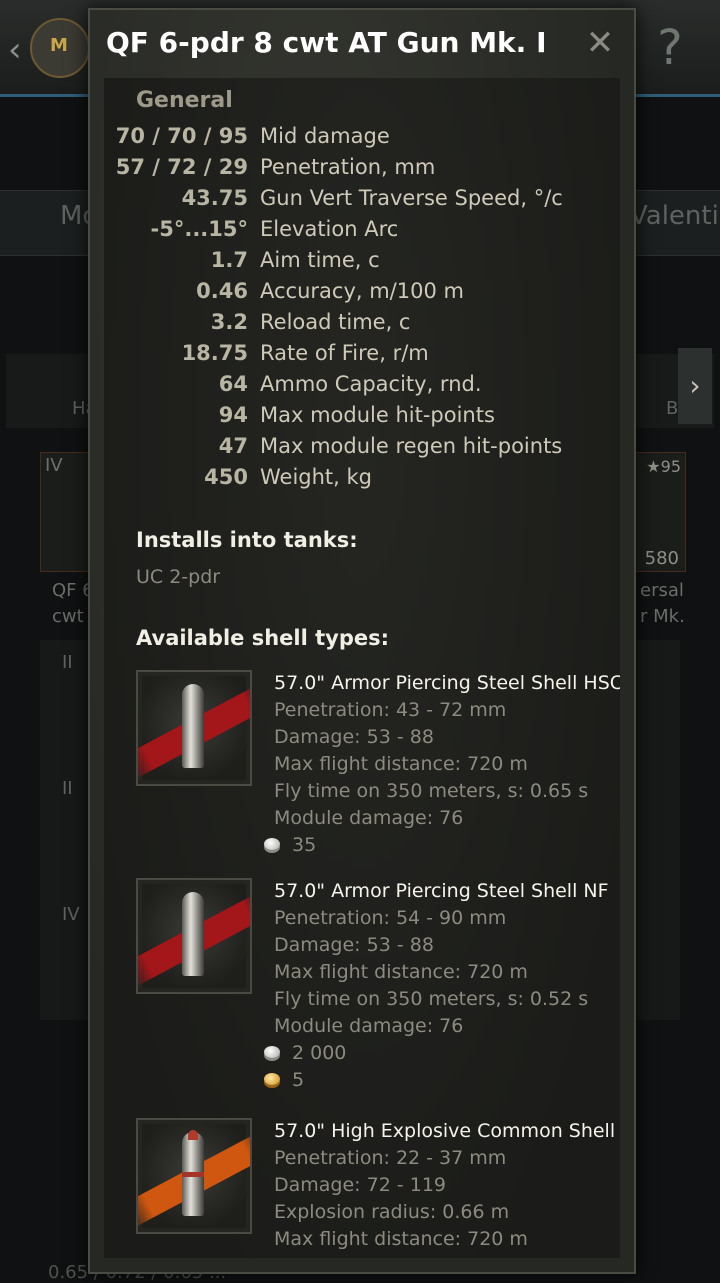  I want to click on stat-value: 43.75, so click(214, 198).